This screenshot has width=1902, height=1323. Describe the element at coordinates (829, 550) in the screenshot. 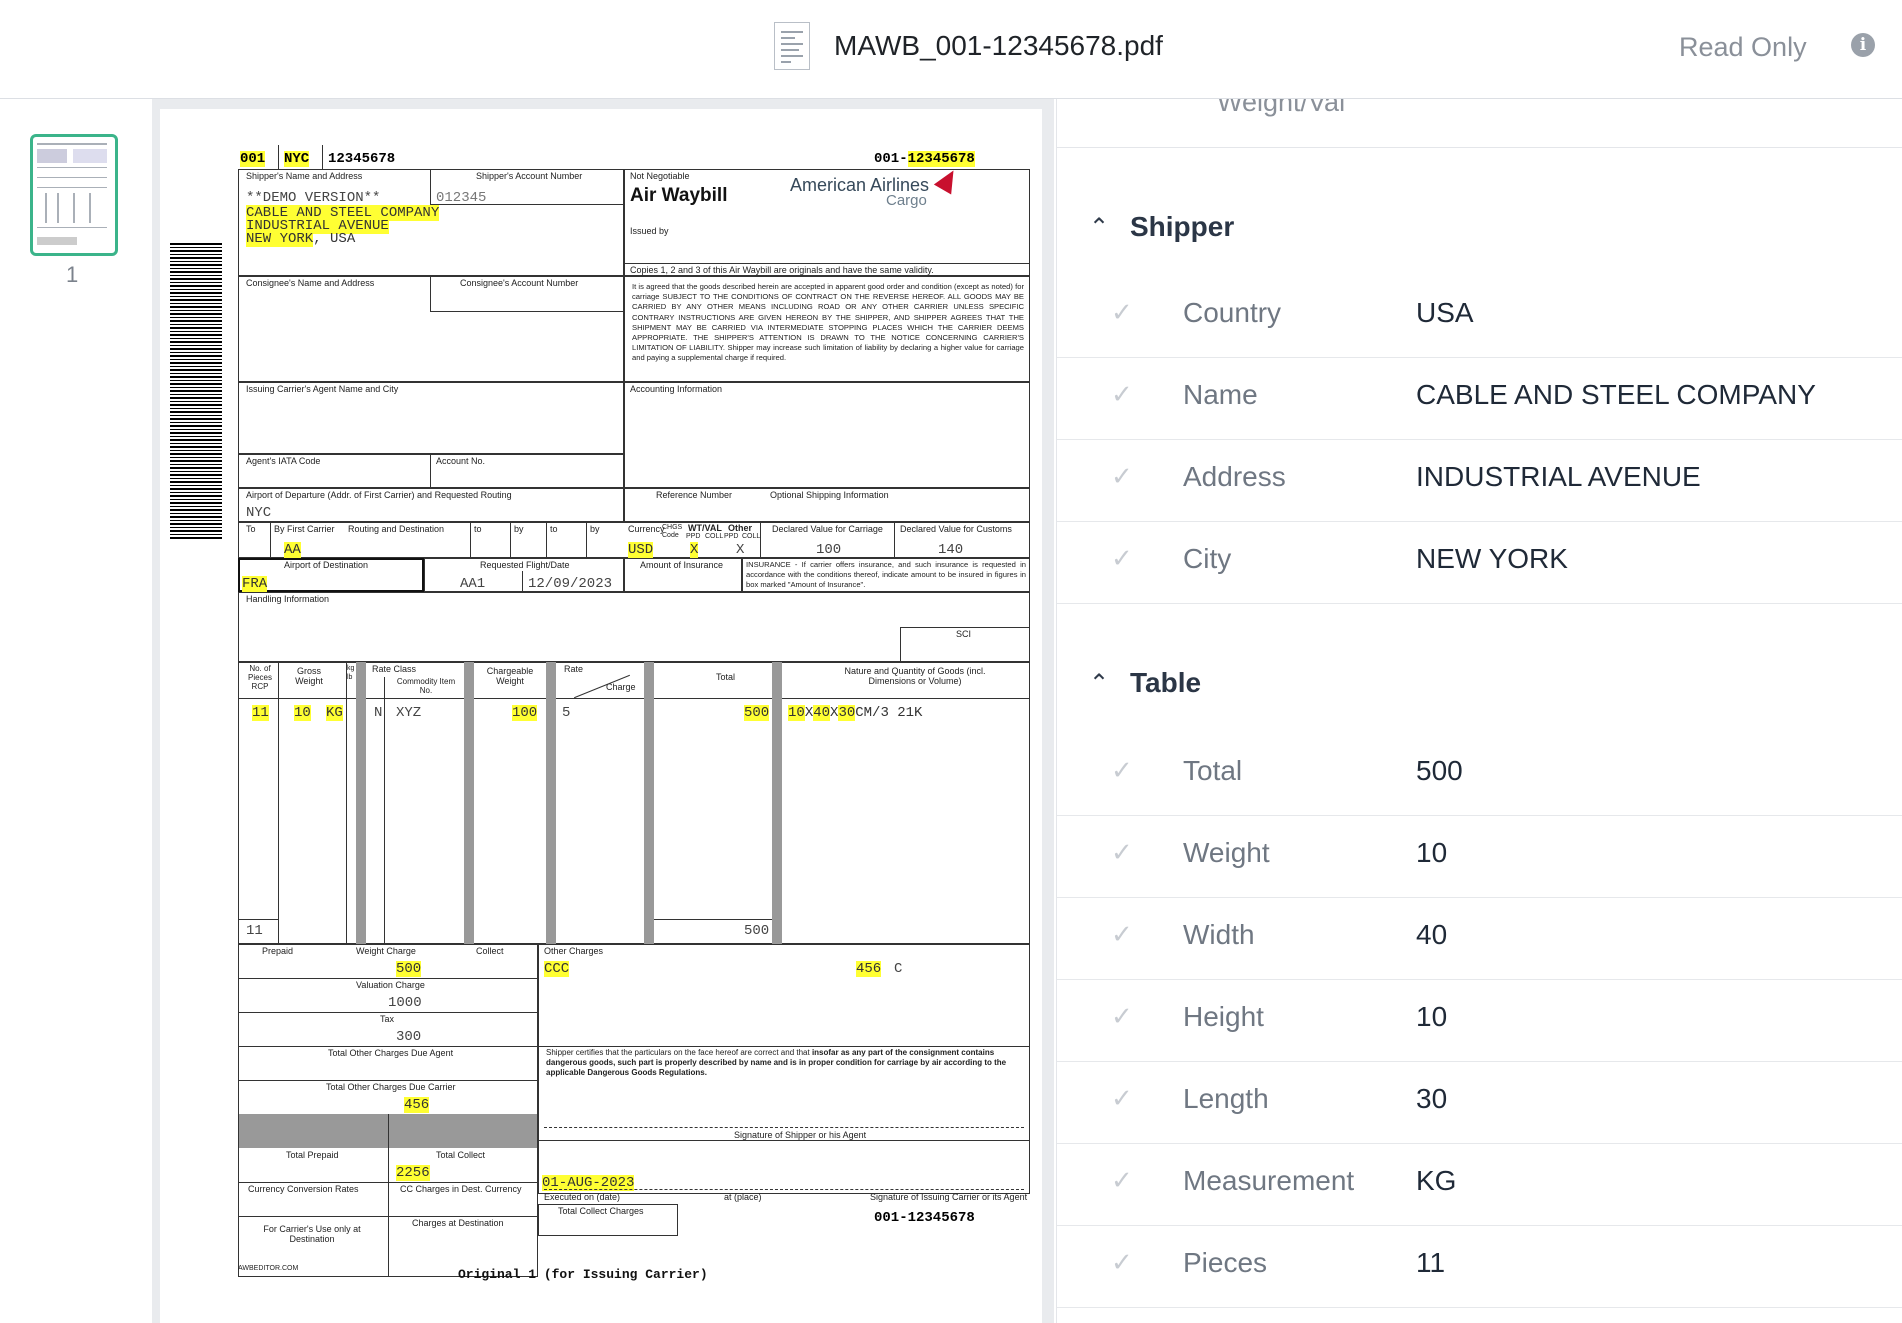

I see `declared-carriage-value: 100` at that location.